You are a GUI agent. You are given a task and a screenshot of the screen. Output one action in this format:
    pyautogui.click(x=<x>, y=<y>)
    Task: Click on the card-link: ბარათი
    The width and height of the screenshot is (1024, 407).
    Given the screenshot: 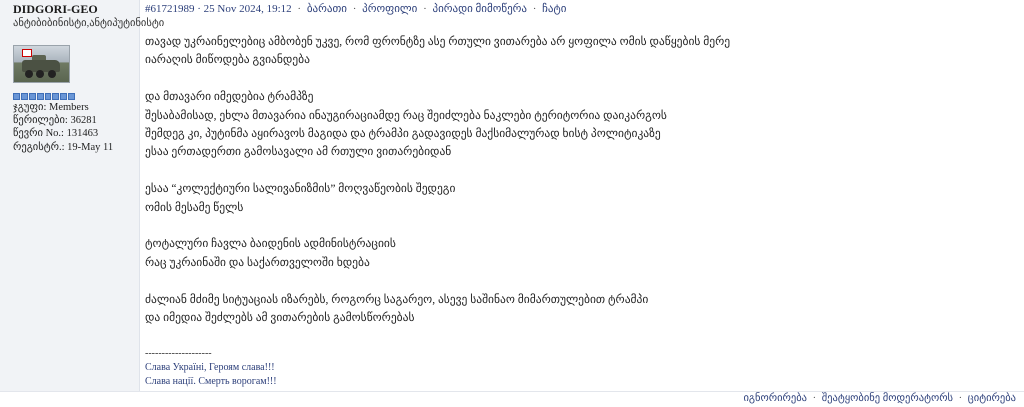 What is the action you would take?
    pyautogui.click(x=327, y=9)
    